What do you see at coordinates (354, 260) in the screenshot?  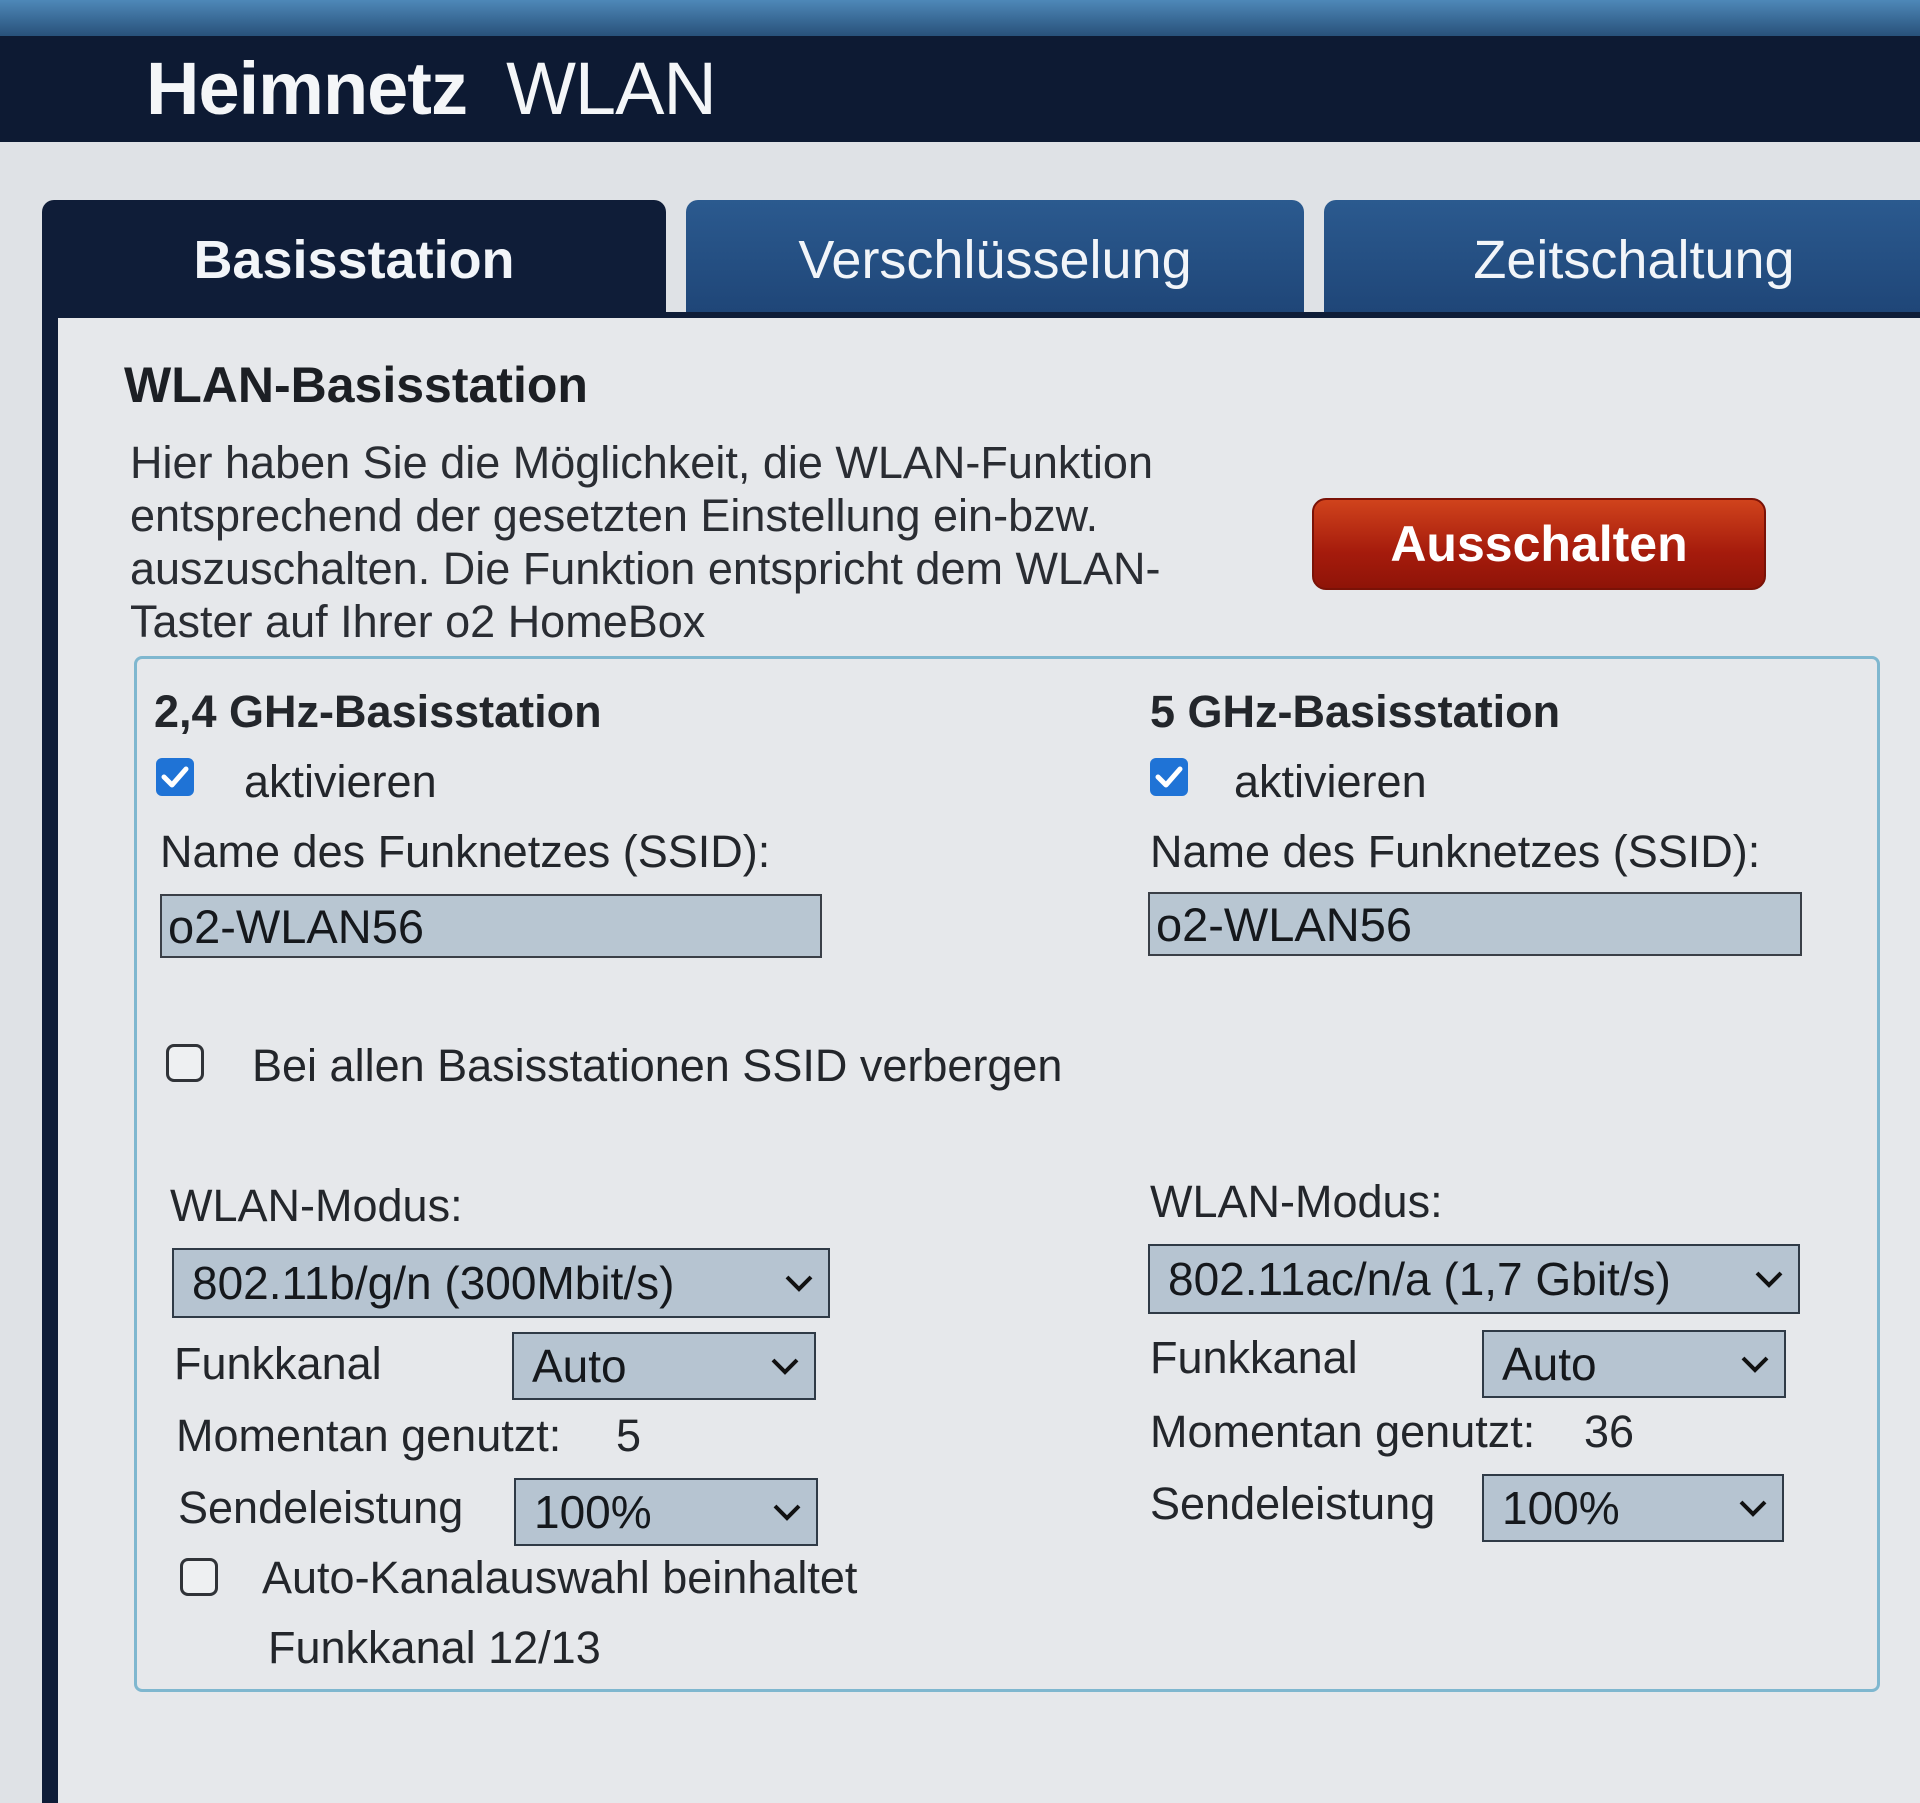 I see `tab-label: Basisstation` at bounding box center [354, 260].